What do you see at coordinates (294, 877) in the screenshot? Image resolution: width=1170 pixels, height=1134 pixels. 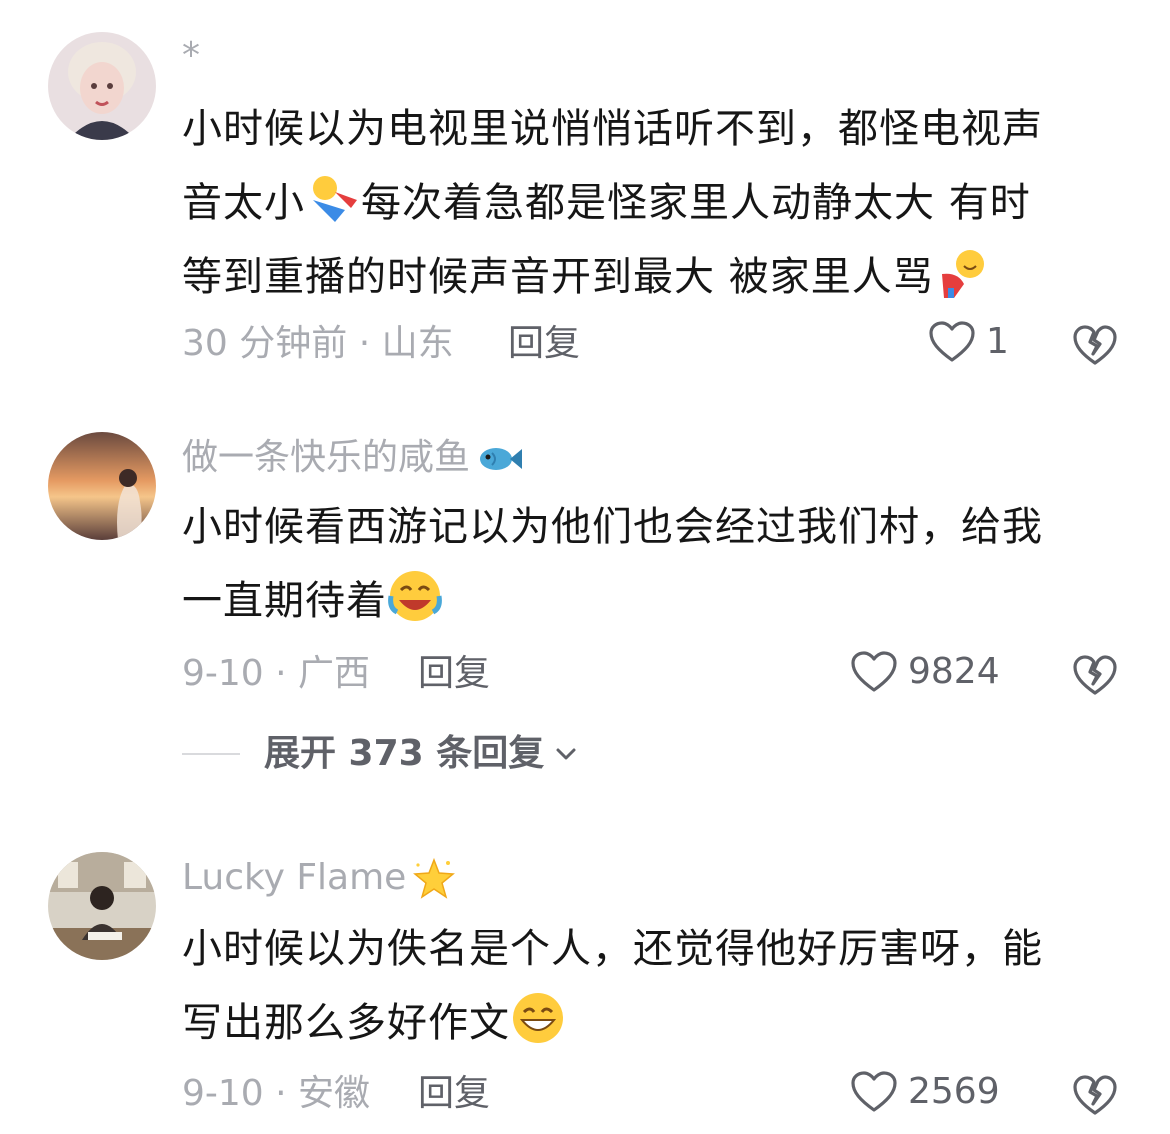 I see `username-text: Lucky Flame` at bounding box center [294, 877].